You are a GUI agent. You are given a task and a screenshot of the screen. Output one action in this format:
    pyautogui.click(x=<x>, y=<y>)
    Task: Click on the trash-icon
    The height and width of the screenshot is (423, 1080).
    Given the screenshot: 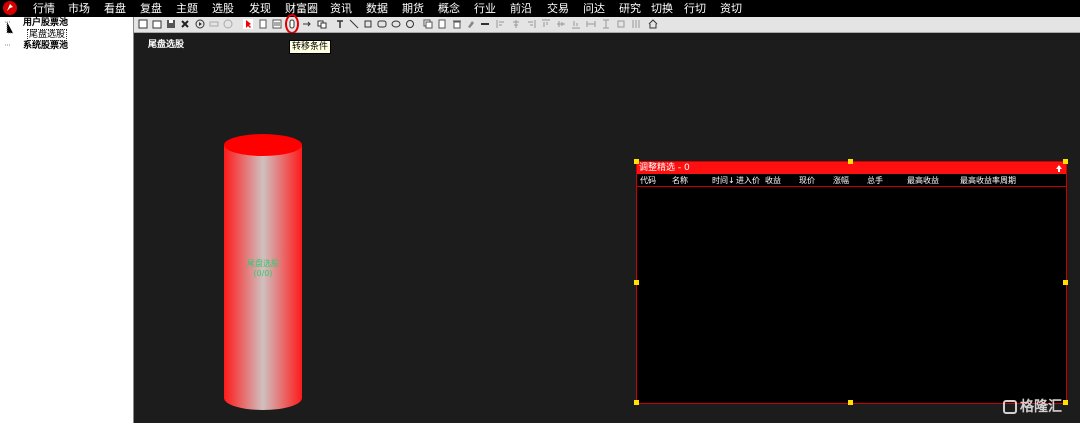 What is the action you would take?
    pyautogui.click(x=457, y=24)
    